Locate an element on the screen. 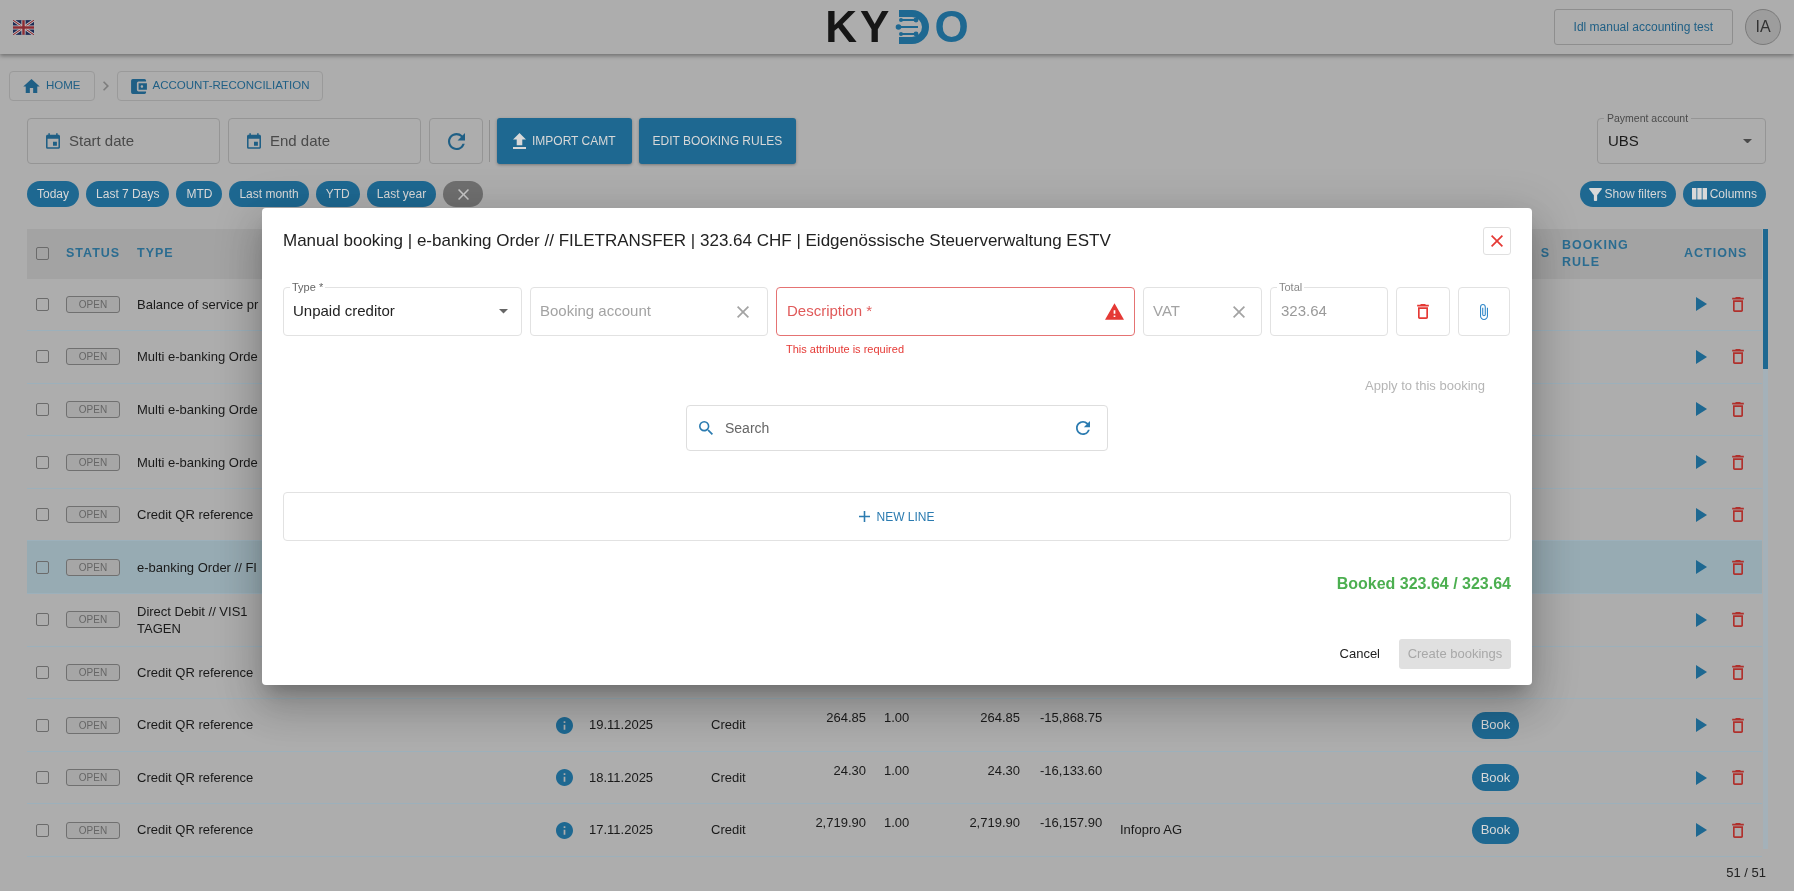 The image size is (1794, 891). transaction-type-text: e-banking Order // FI is located at coordinates (197, 567).